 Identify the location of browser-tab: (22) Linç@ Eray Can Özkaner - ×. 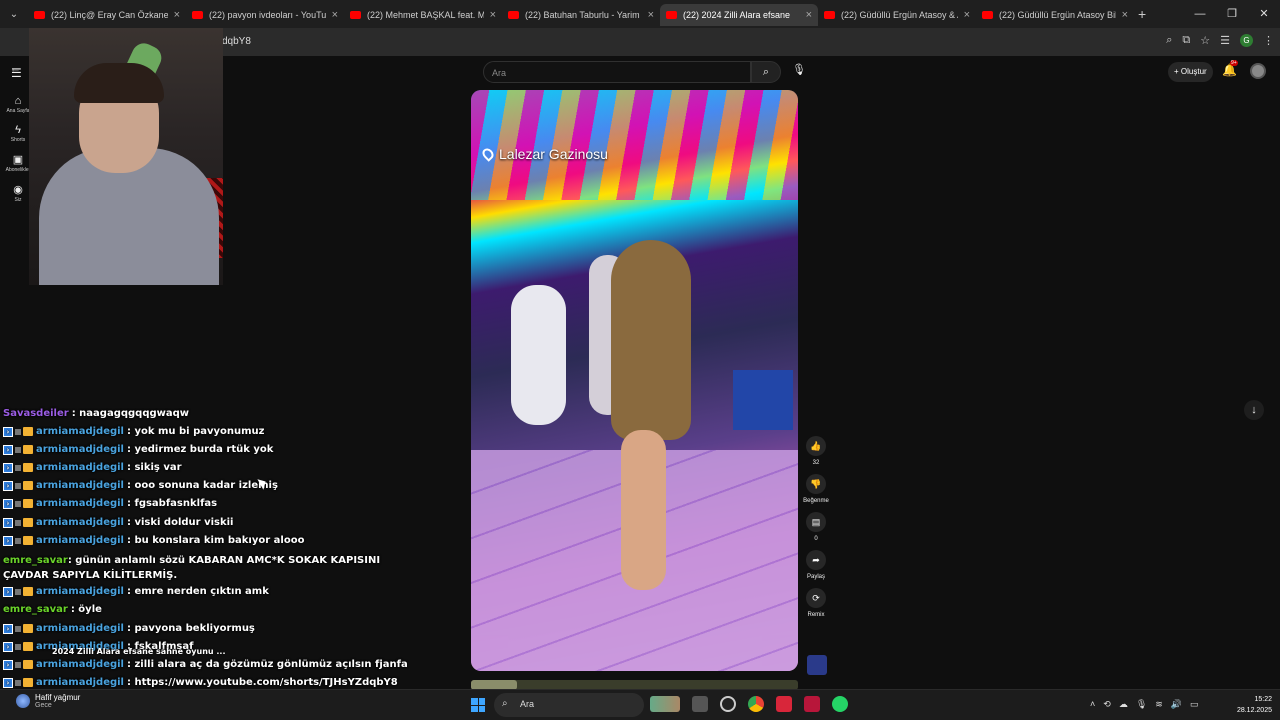
(107, 15).